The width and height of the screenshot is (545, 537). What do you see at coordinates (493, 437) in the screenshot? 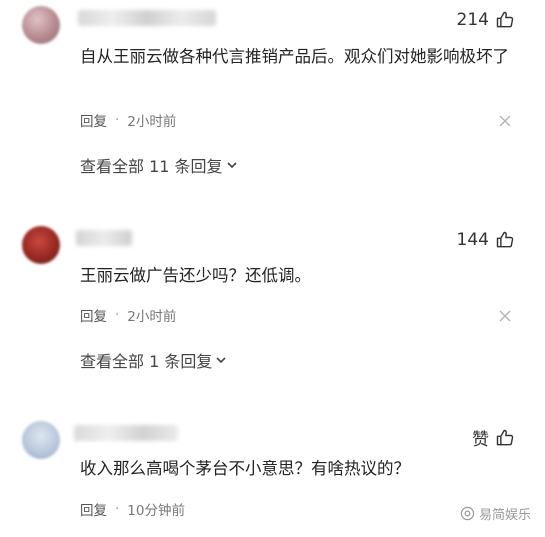
I see `like-button: 赞` at bounding box center [493, 437].